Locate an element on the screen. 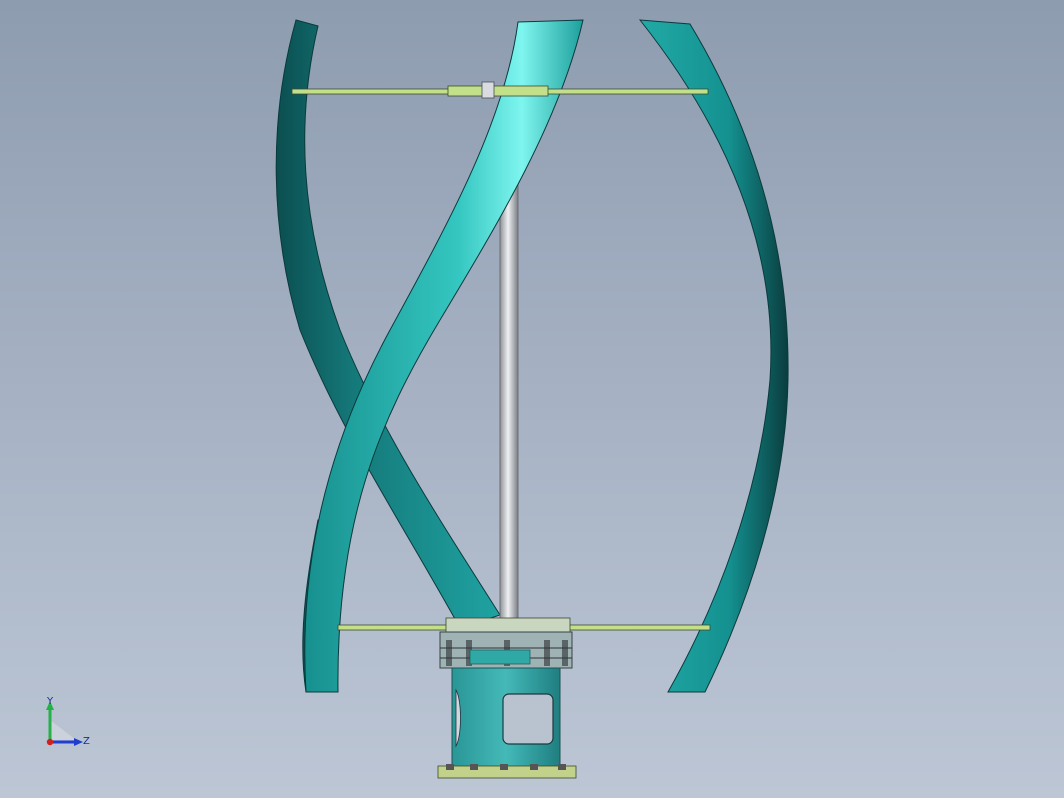 This screenshot has width=1064, height=798. coordinate-triad: Y Z is located at coordinates (68, 721).